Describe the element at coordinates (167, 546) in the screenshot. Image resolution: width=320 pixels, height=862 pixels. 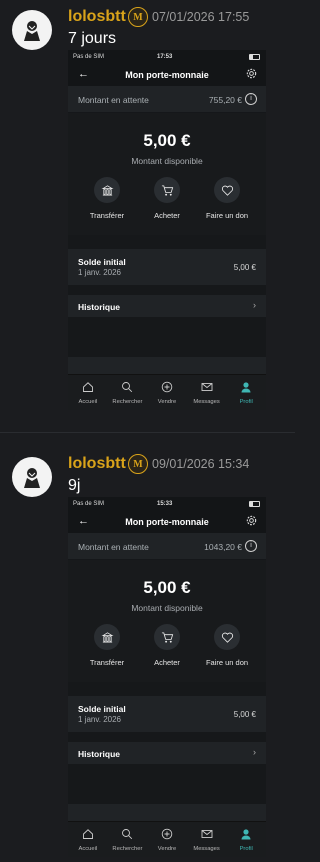
I see `pending-amount-row: Montant en attente 1043,20 € i` at that location.